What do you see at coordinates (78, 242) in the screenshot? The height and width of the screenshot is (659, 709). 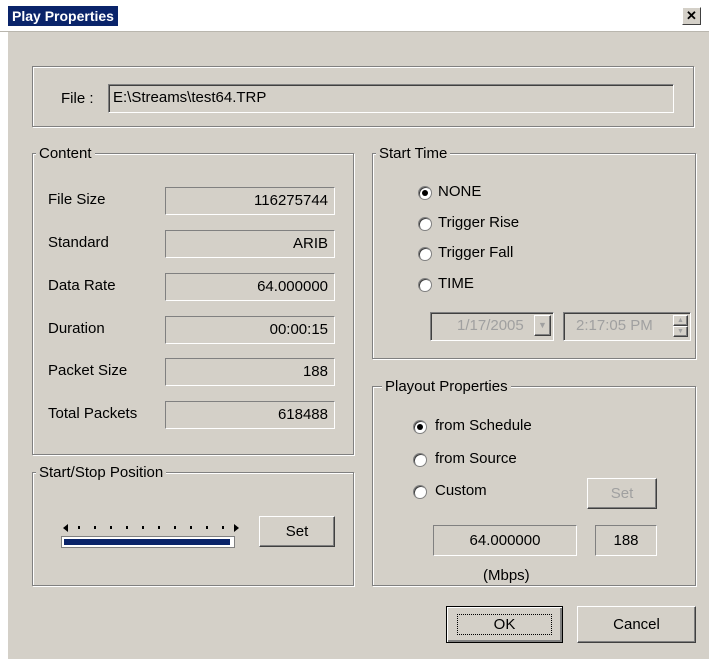 I see `standard-label: Standard` at bounding box center [78, 242].